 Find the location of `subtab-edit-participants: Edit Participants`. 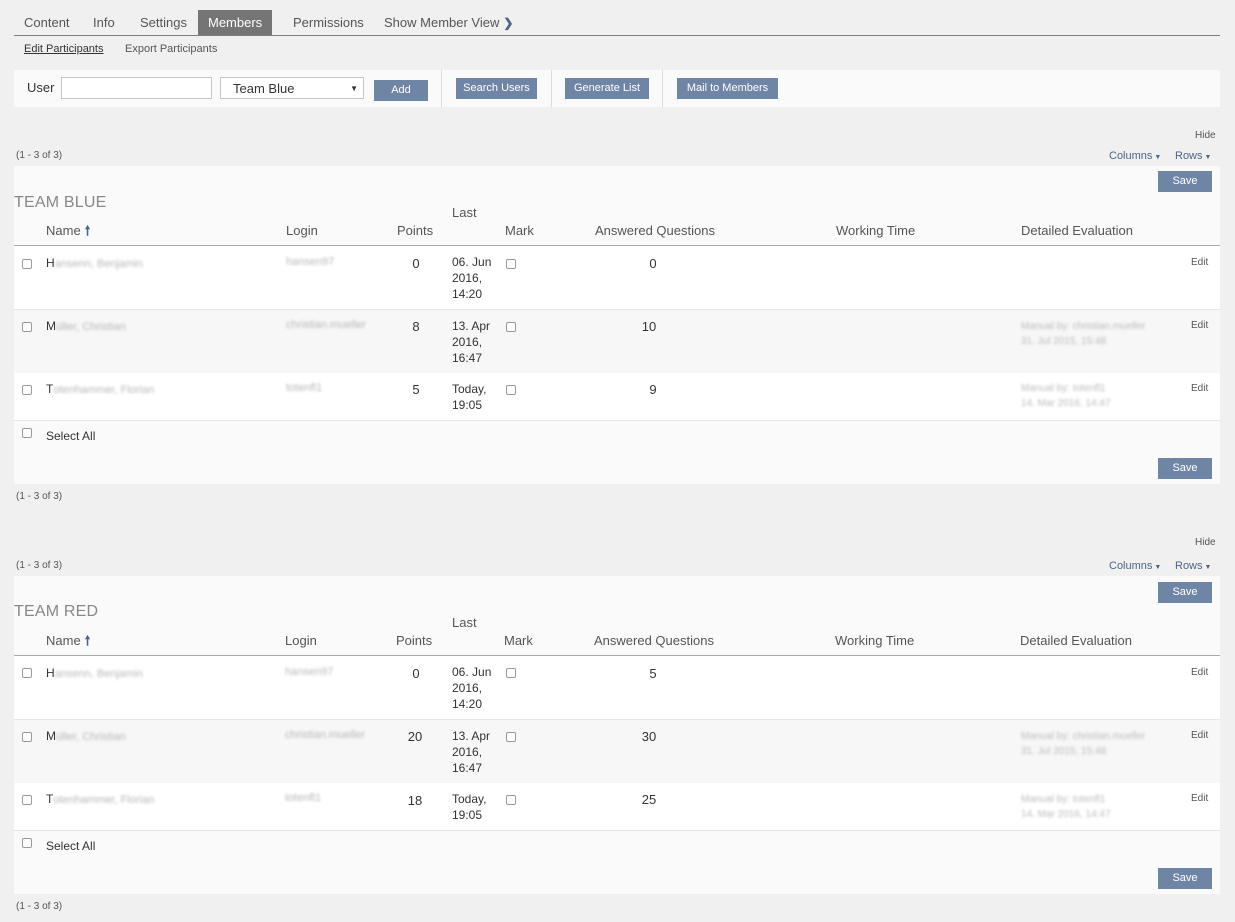

subtab-edit-participants: Edit Participants is located at coordinates (63, 49).